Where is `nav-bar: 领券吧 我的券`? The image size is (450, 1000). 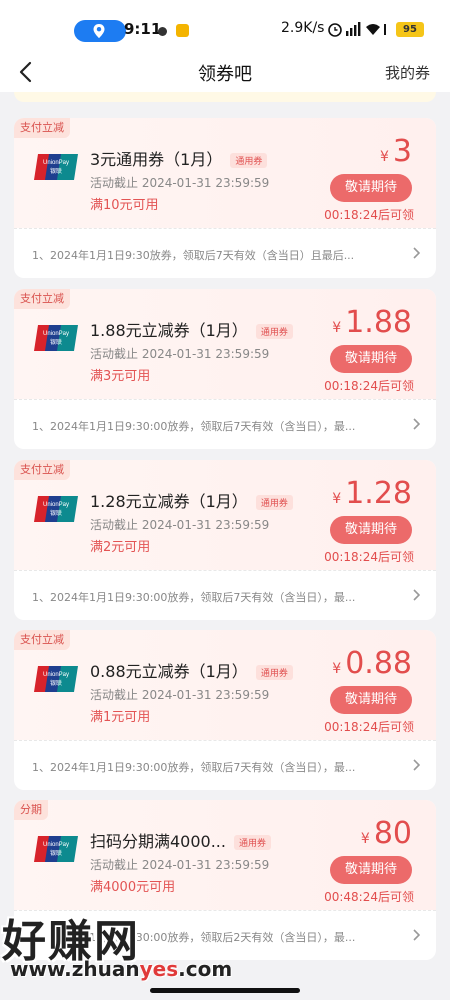
nav-bar: 领券吧 我的券 is located at coordinates (225, 72).